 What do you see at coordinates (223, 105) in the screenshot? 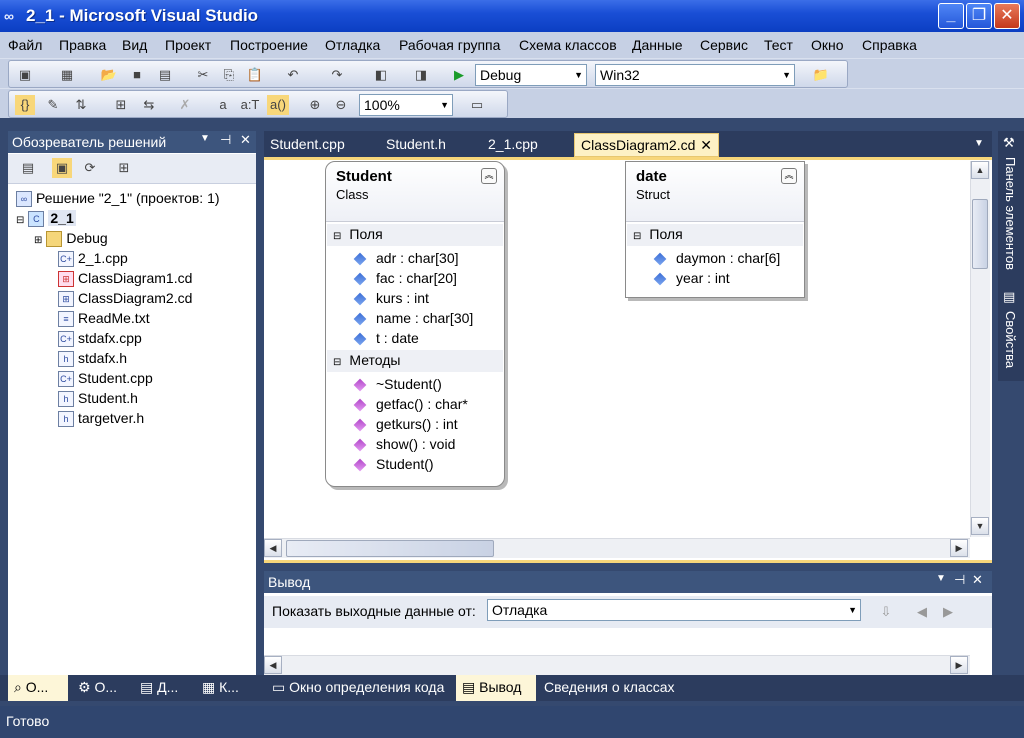
I see `display-name-button: a` at bounding box center [223, 105].